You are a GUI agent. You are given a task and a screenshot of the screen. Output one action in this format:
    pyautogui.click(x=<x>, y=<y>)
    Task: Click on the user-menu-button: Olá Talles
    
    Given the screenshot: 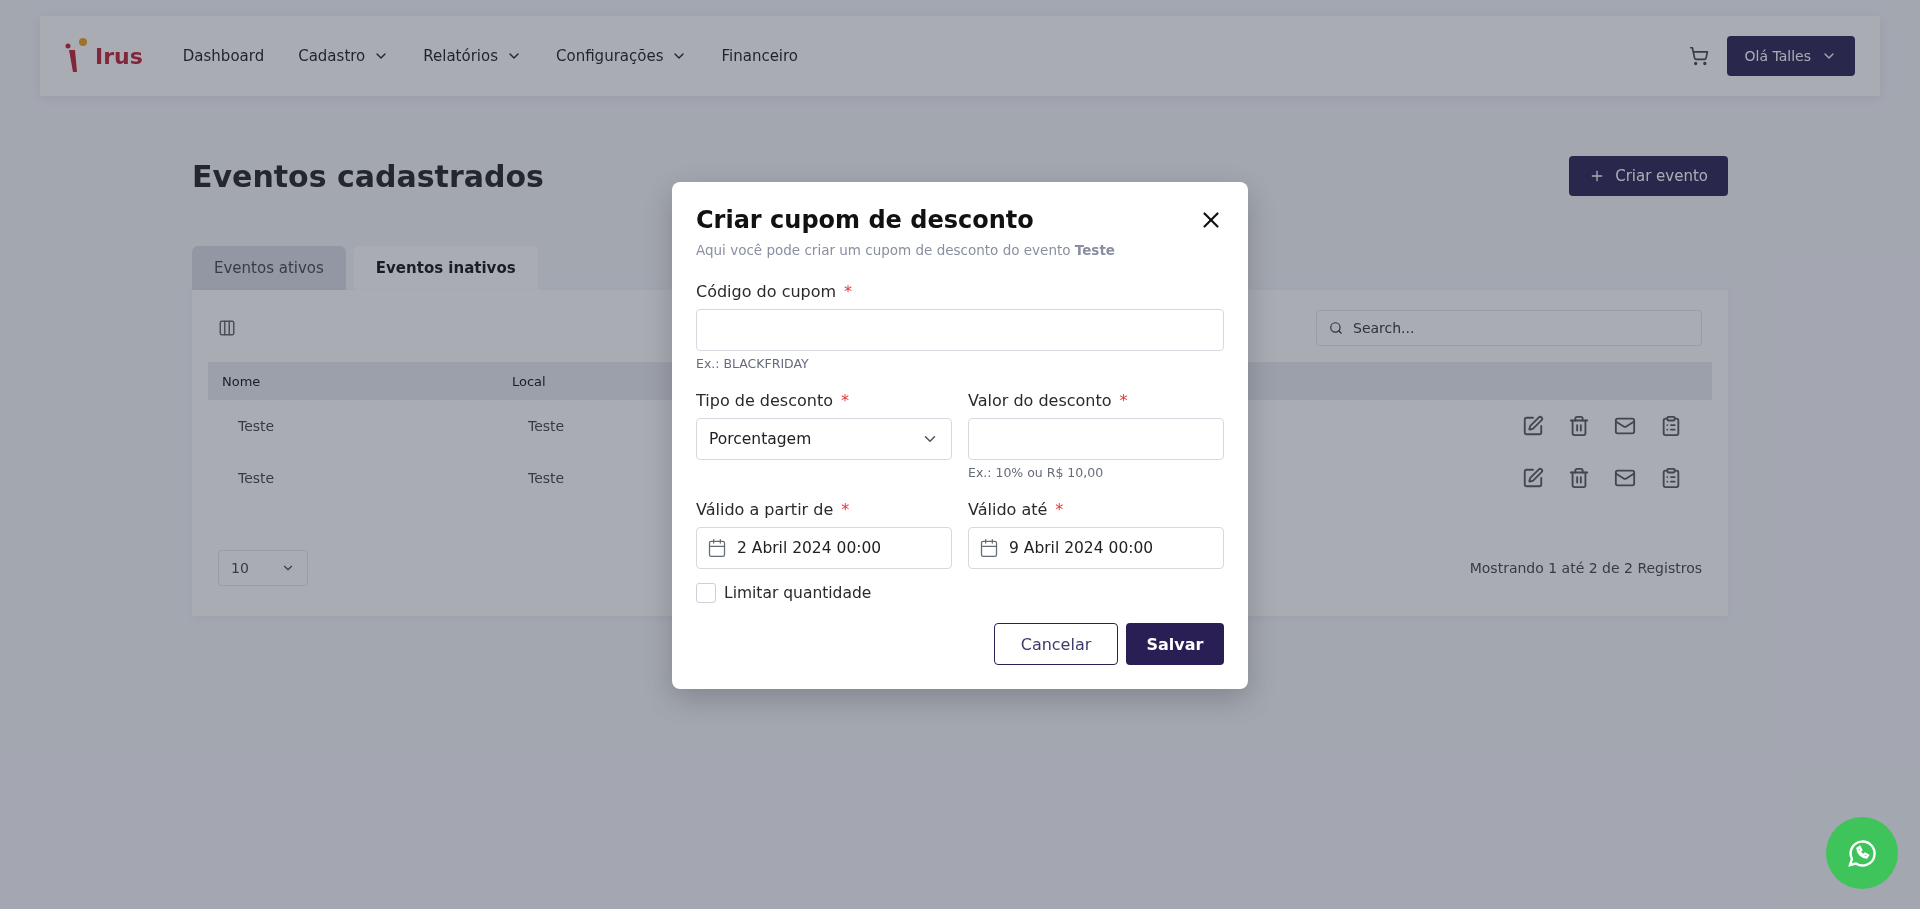 What is the action you would take?
    pyautogui.click(x=1790, y=56)
    